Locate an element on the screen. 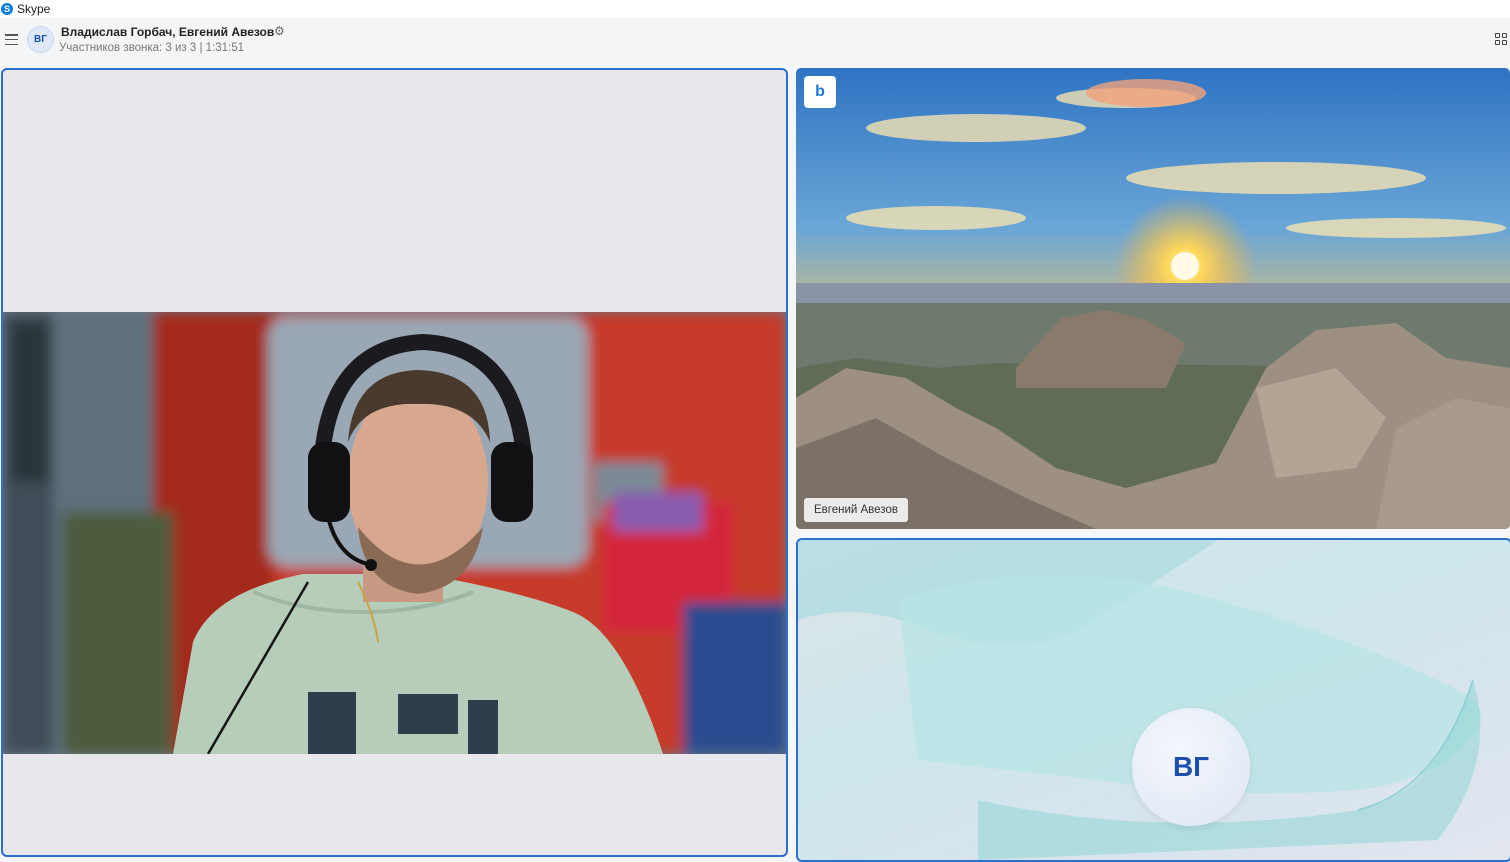 This screenshot has height=862, width=1510. window-title: Skype is located at coordinates (34, 9).